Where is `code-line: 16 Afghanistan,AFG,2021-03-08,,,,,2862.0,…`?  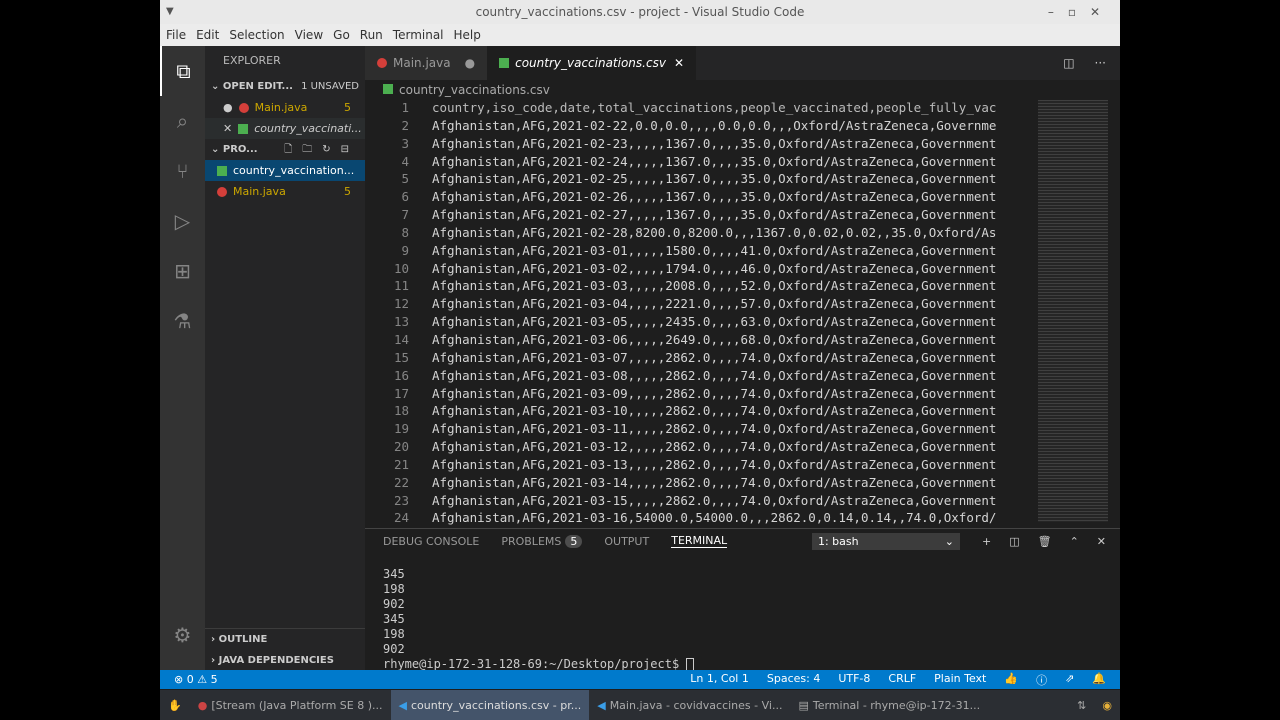
code-line: 16 Afghanistan,AFG,2021-03-08,,,,,2862.0,… is located at coordinates (732, 376).